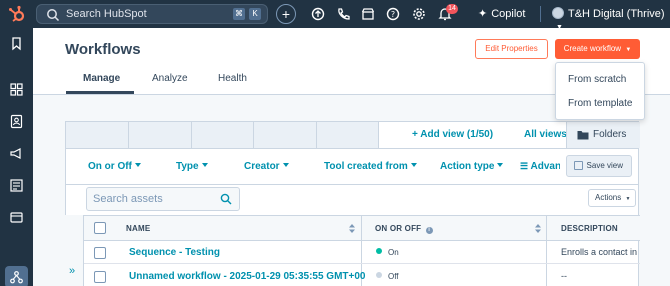  What do you see at coordinates (592, 48) in the screenshot?
I see `create-workflow-label: Create workflow` at bounding box center [592, 48].